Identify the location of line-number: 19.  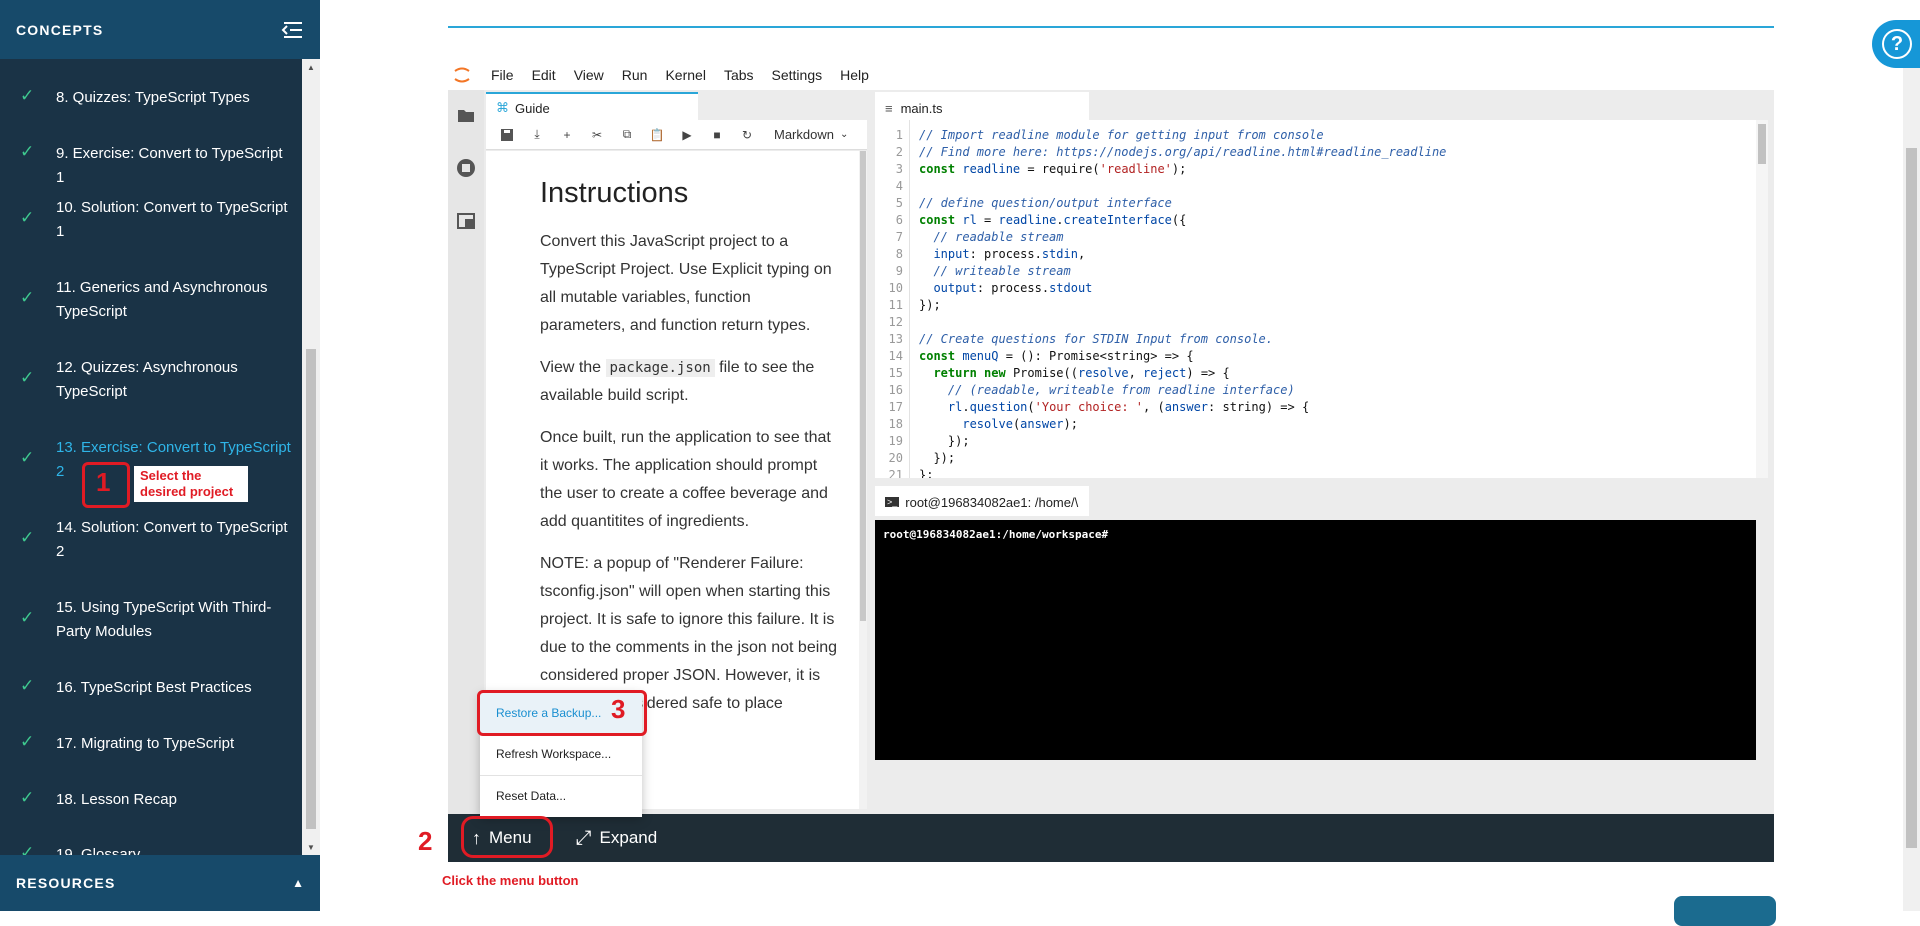
(895, 441).